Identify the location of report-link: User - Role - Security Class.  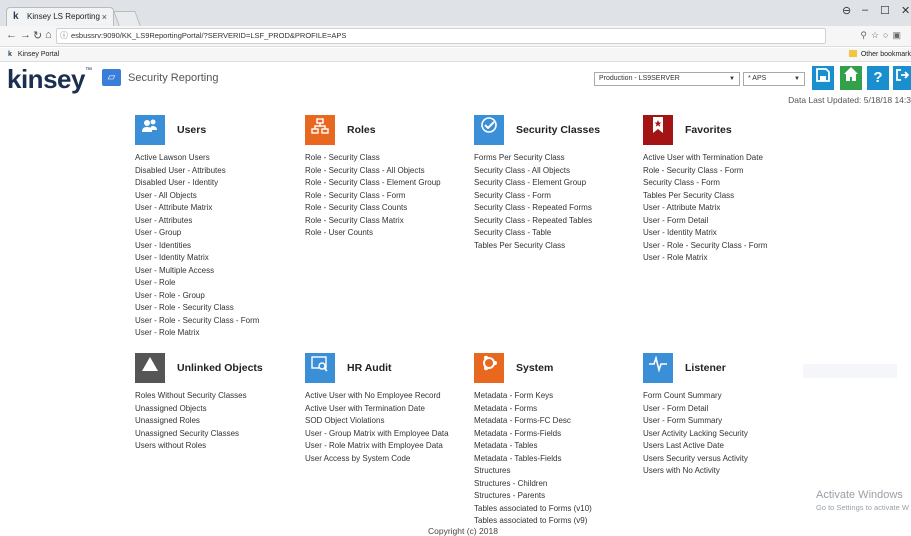
(197, 308).